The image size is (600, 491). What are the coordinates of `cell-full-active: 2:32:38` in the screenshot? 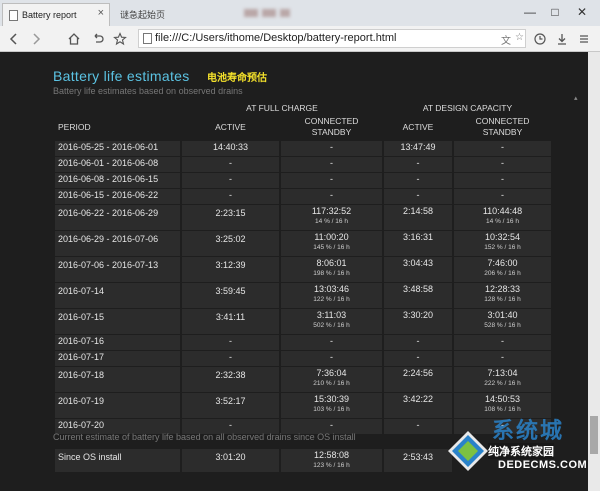 It's located at (230, 379).